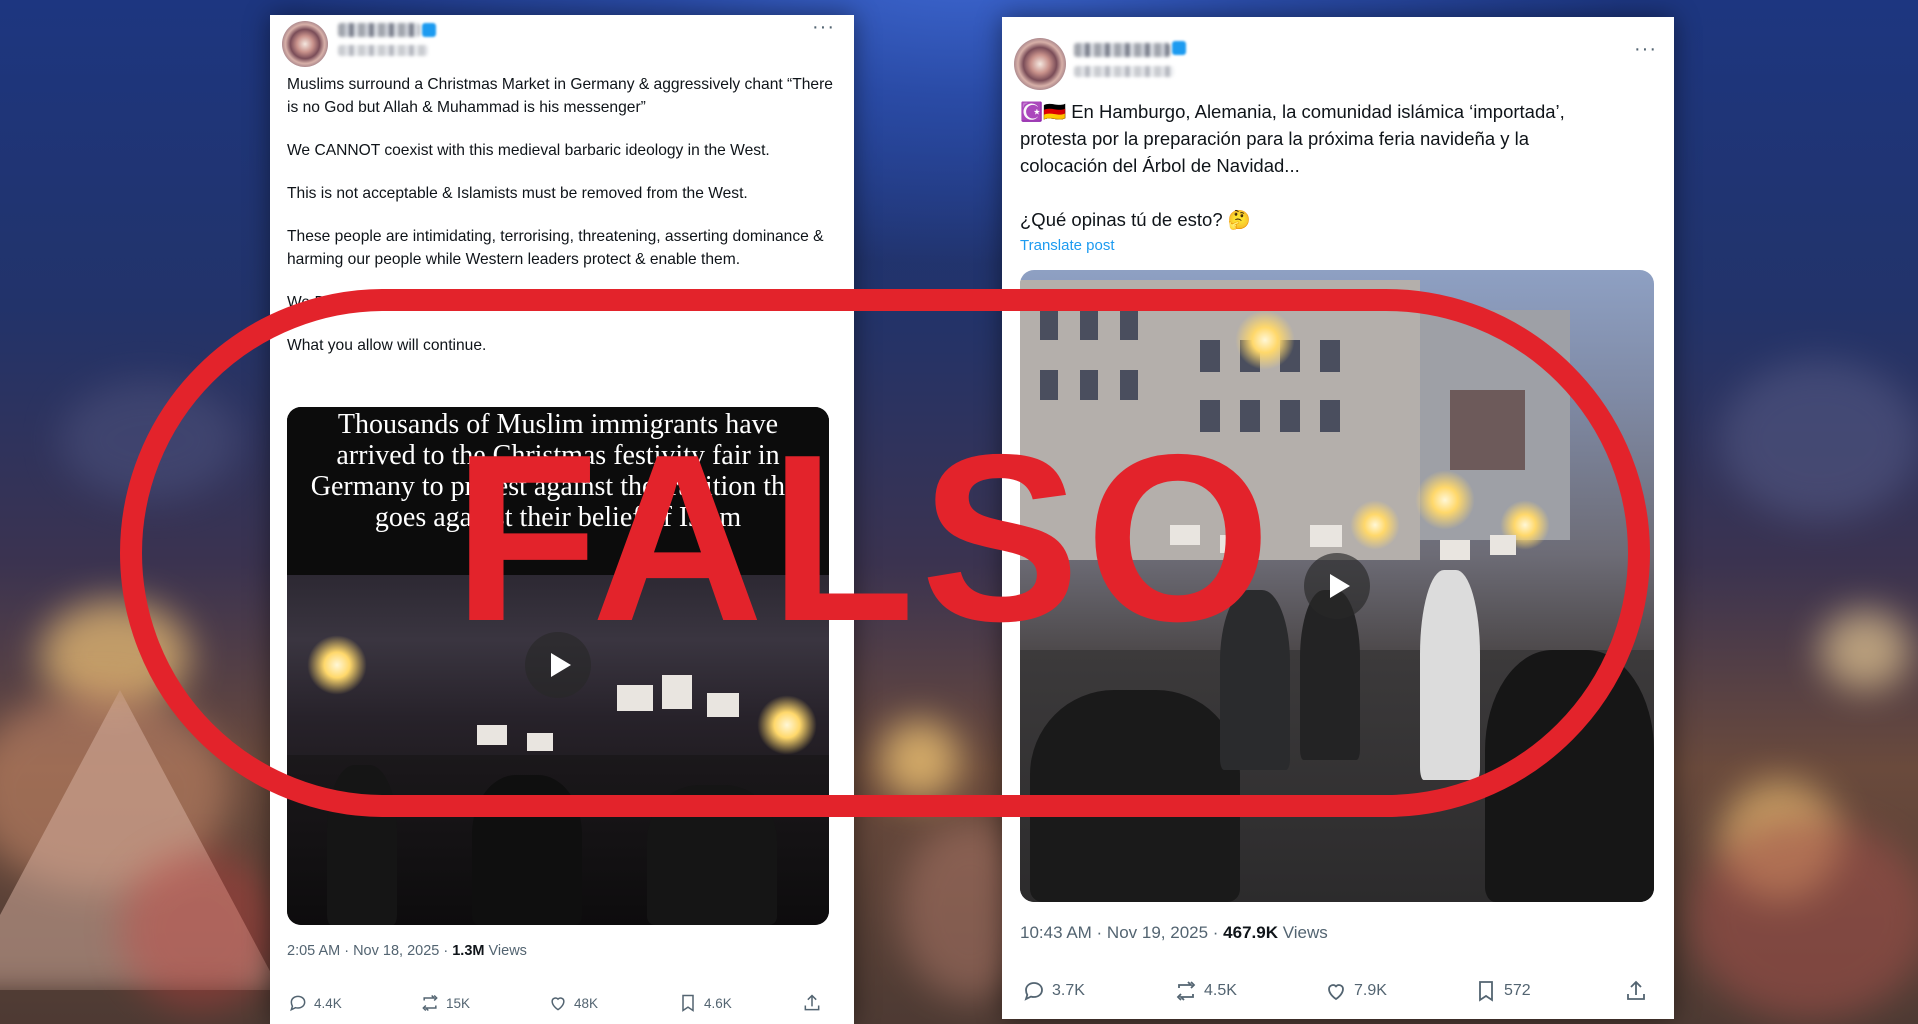  What do you see at coordinates (328, 1003) in the screenshot?
I see `reply-count: 4.4K` at bounding box center [328, 1003].